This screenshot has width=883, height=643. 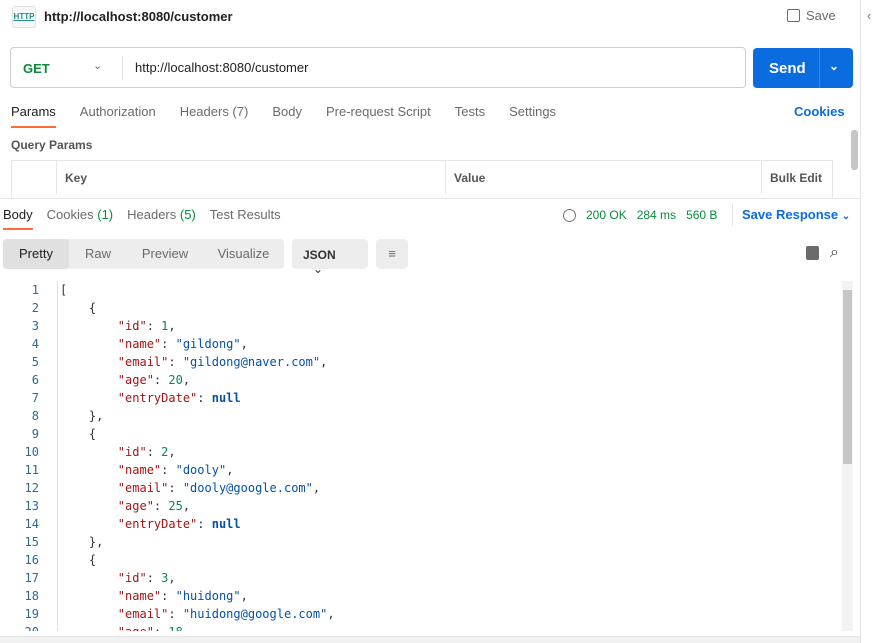 What do you see at coordinates (157, 524) in the screenshot?
I see `code-token: "entryDate"` at bounding box center [157, 524].